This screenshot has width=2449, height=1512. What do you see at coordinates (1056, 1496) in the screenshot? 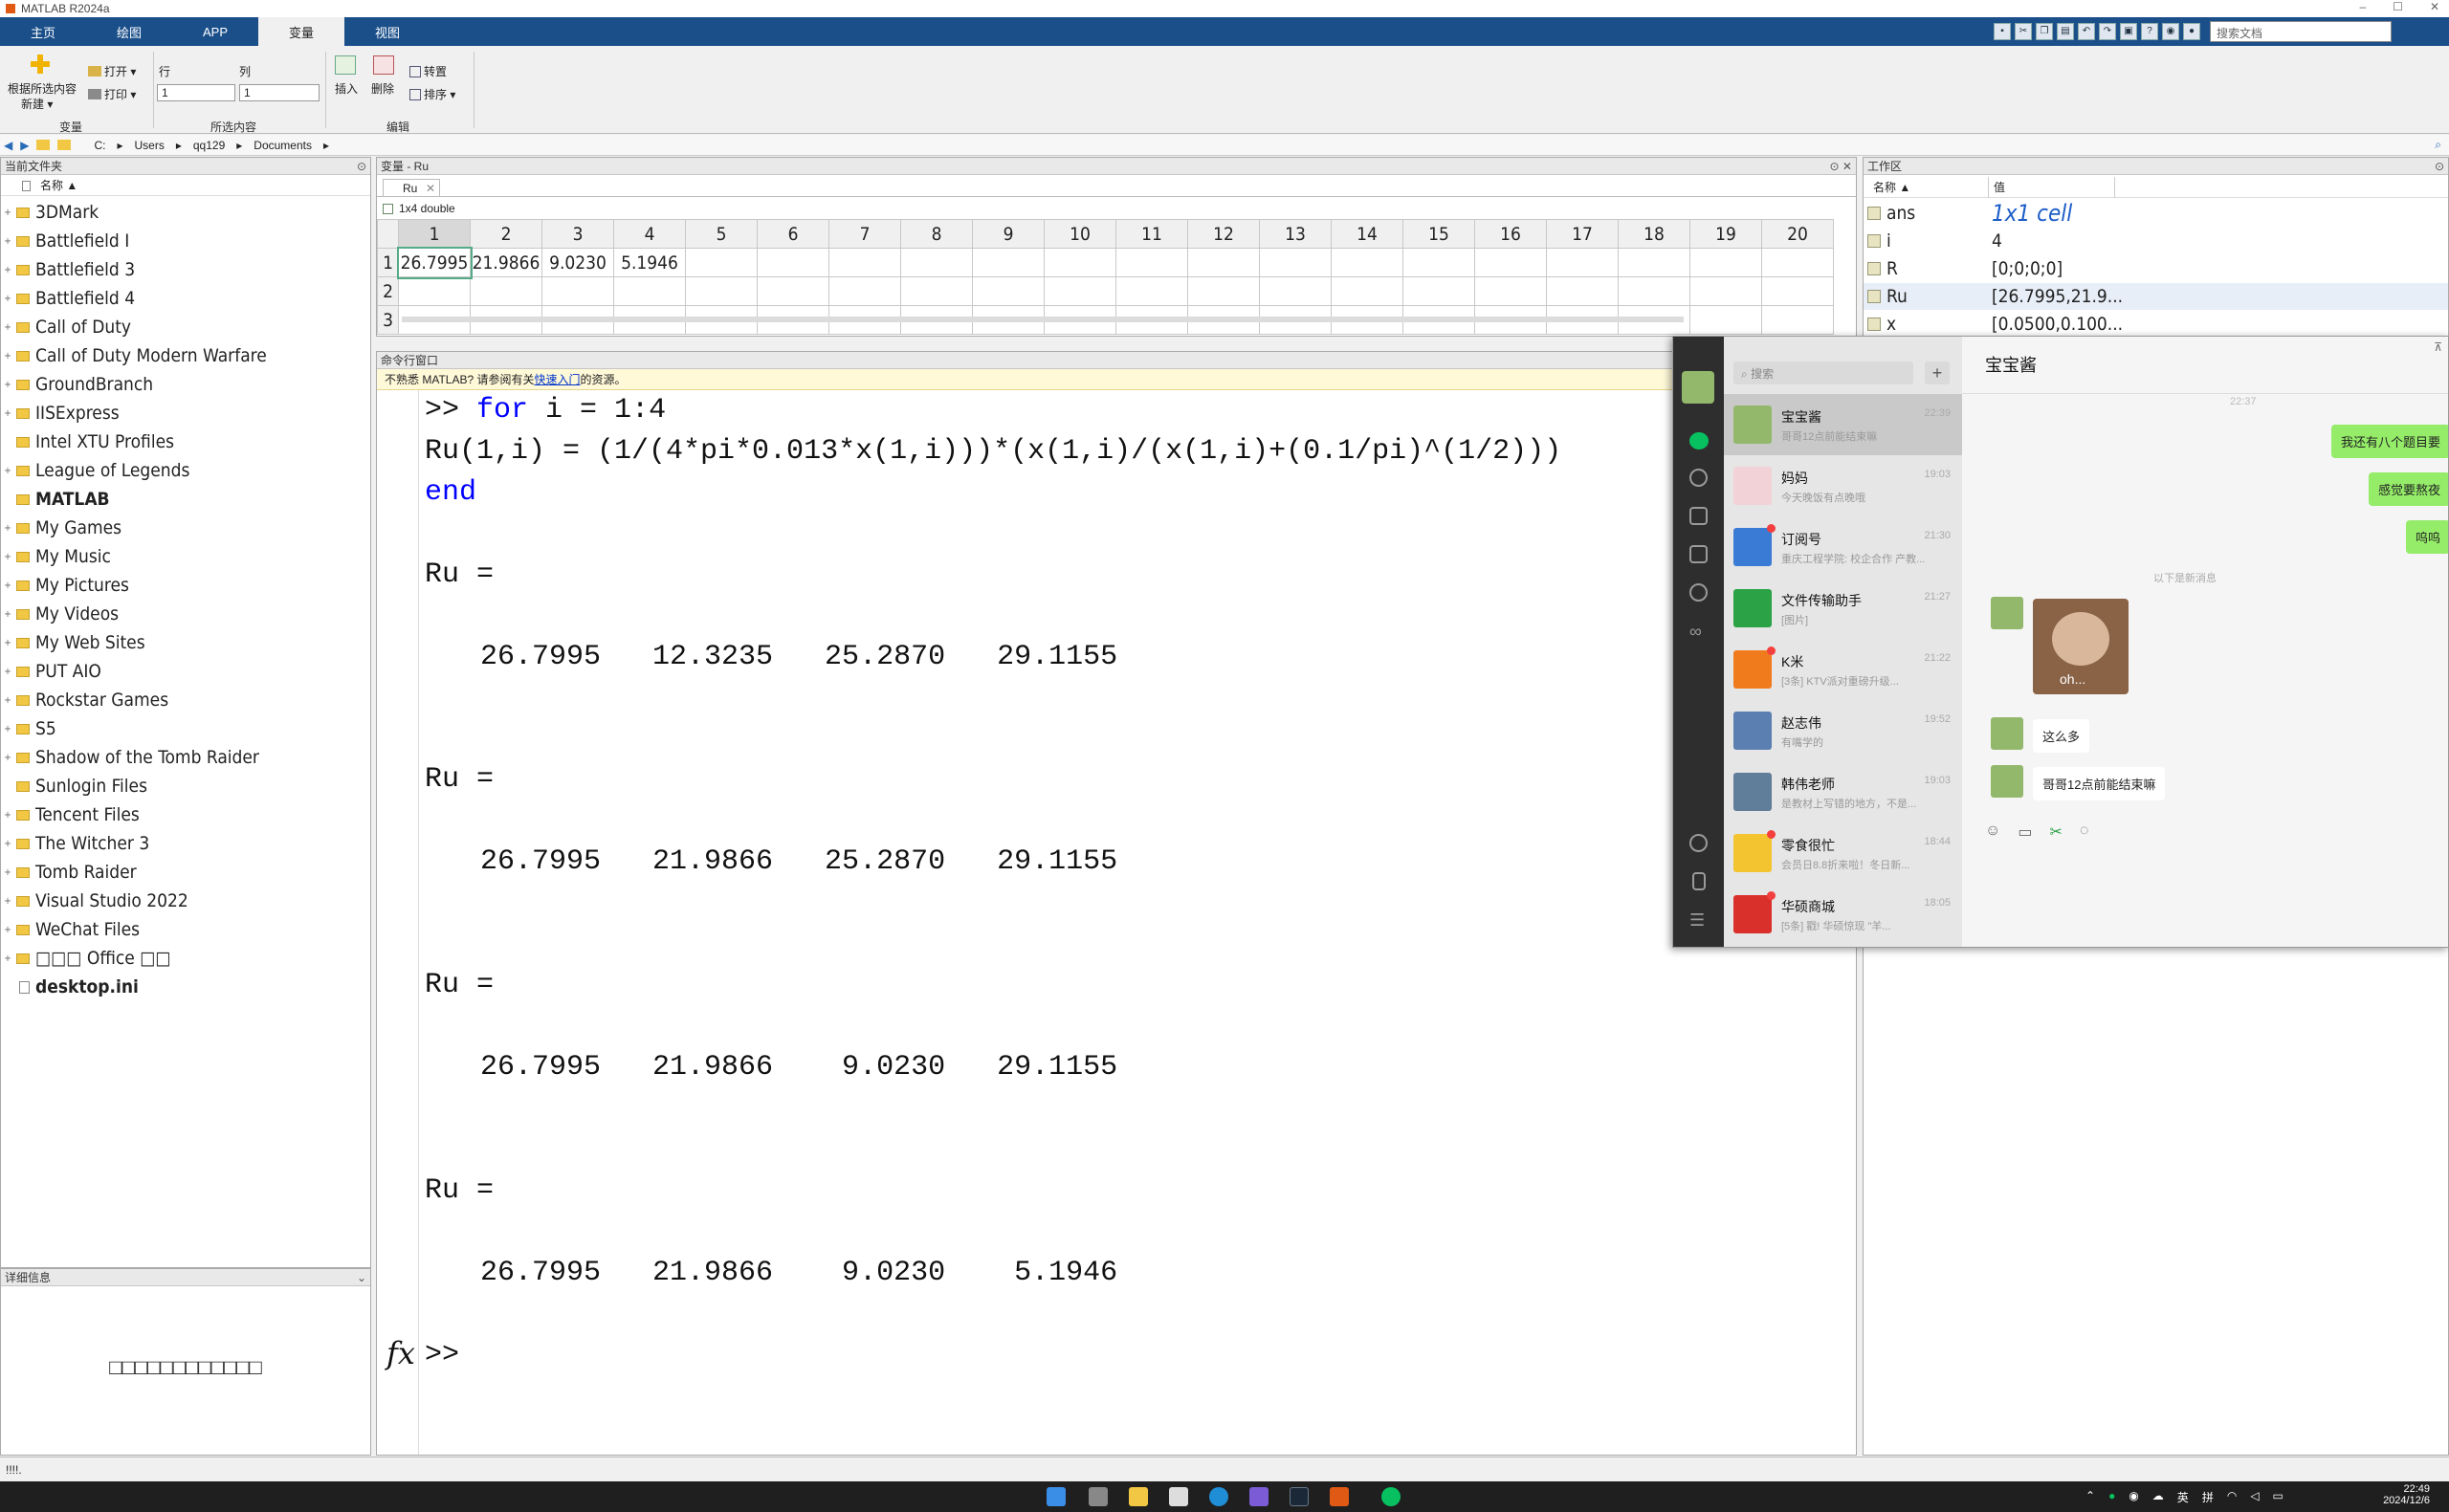
I see `start-icon` at bounding box center [1056, 1496].